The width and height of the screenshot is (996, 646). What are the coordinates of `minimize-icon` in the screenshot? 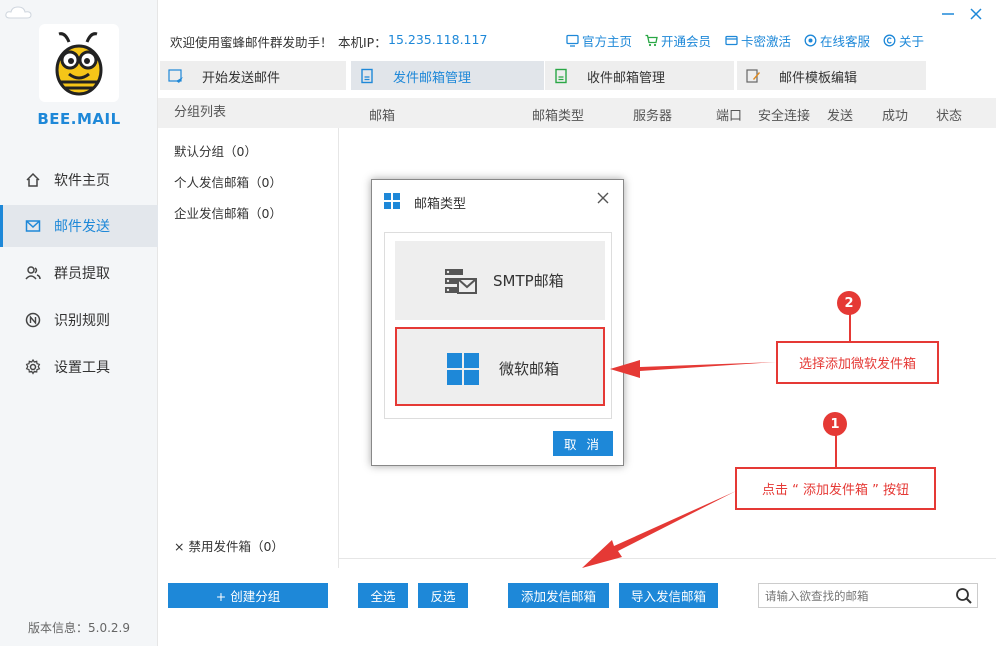 It's located at (948, 14).